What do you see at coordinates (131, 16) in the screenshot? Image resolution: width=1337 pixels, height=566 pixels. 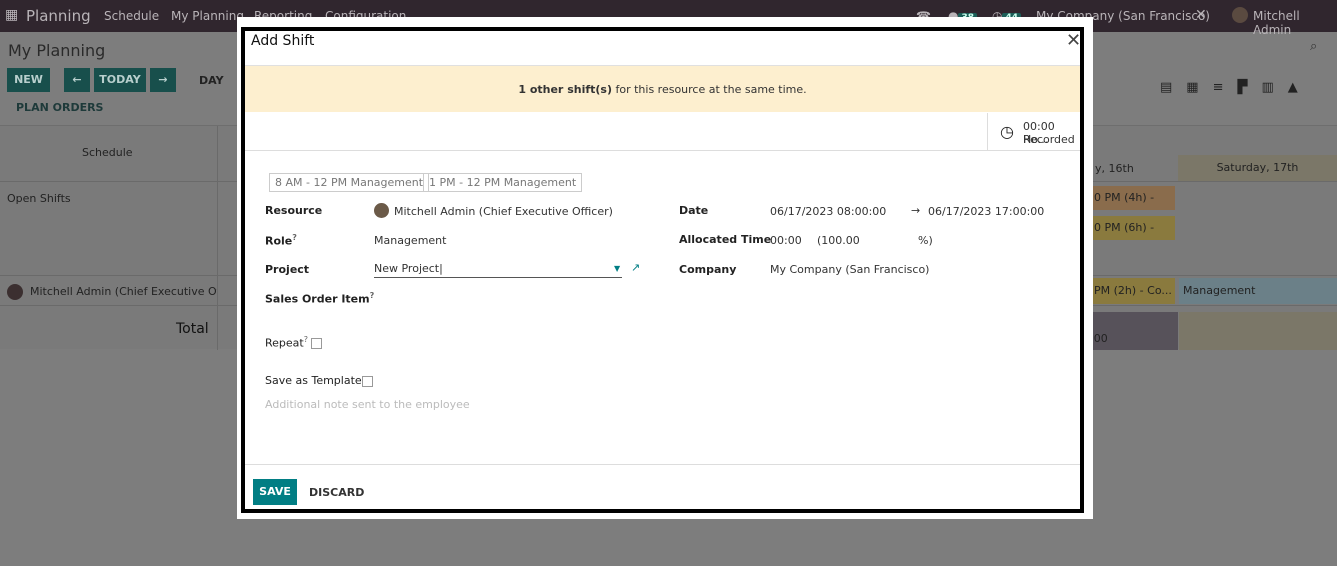 I see `menu-schedule: Schedule` at bounding box center [131, 16].